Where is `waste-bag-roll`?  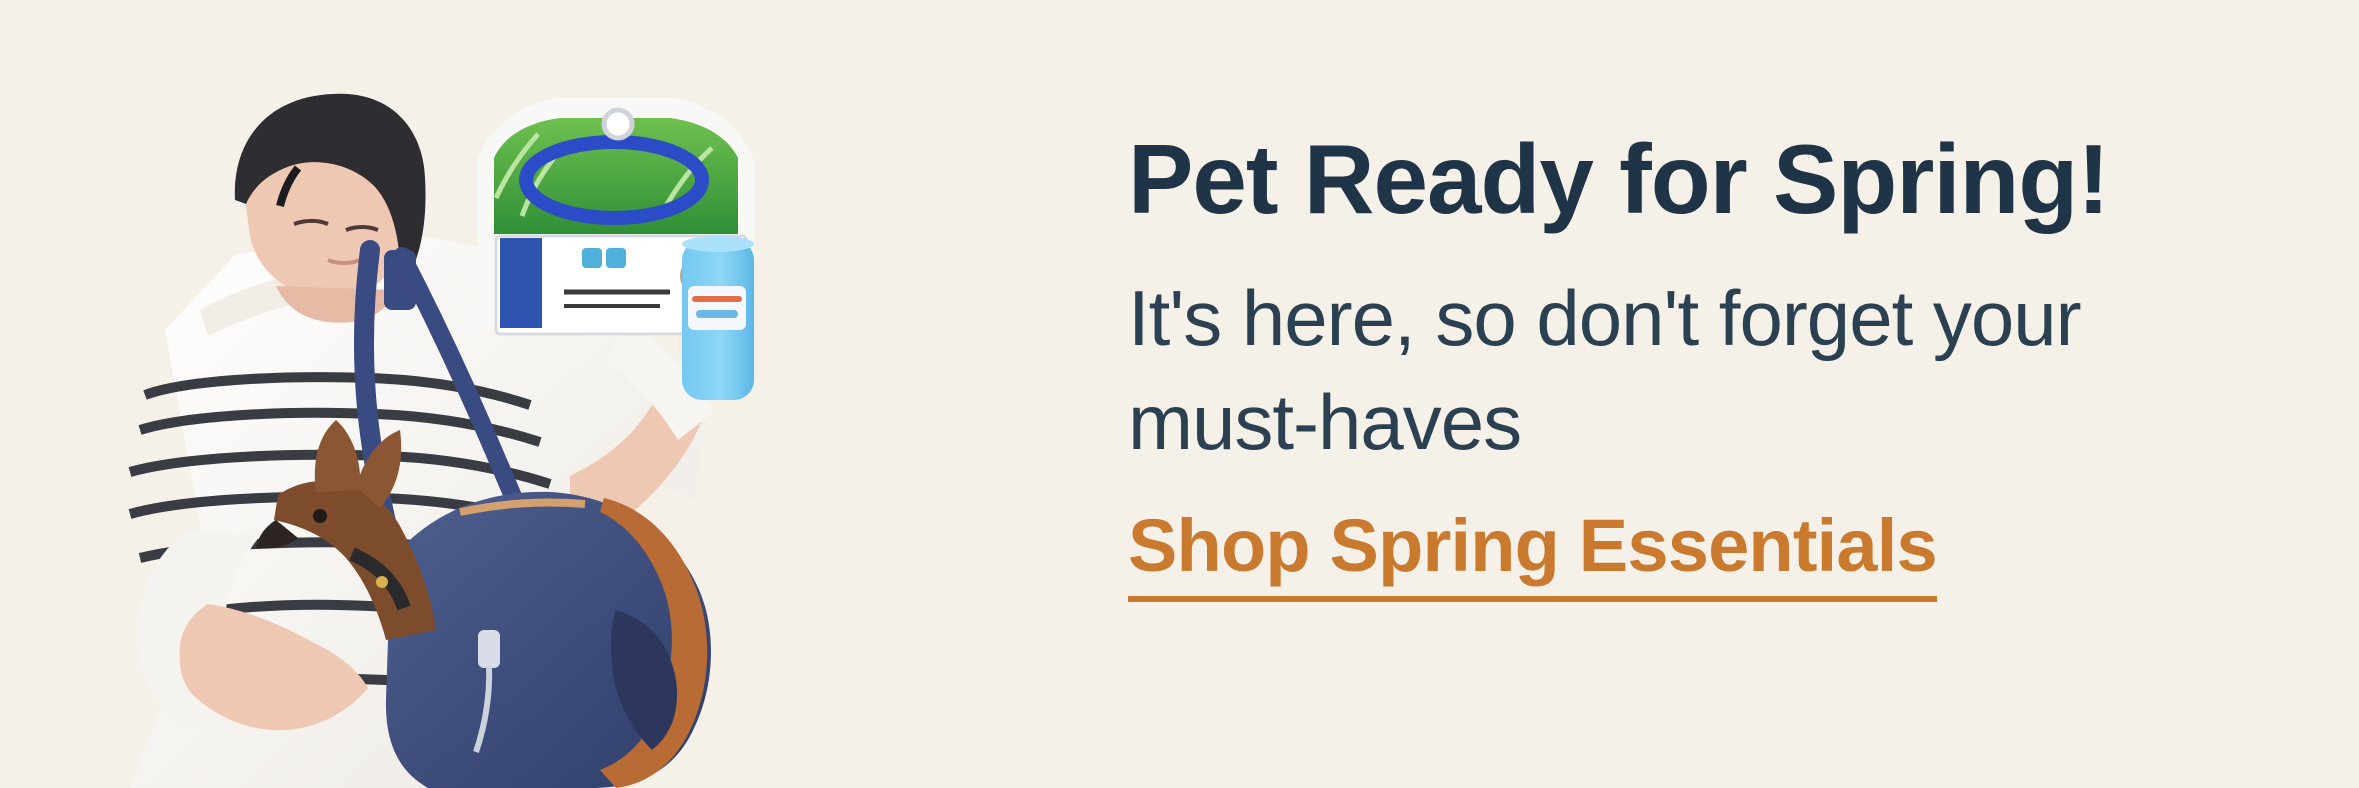
waste-bag-roll is located at coordinates (718, 318).